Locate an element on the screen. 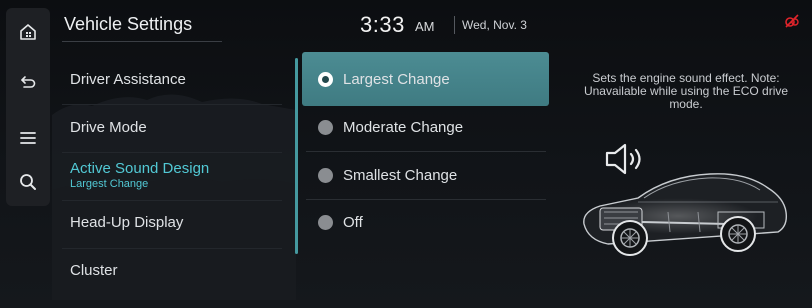 Image resolution: width=812 pixels, height=308 pixels. menu-item-cluster: Cluster is located at coordinates (94, 270).